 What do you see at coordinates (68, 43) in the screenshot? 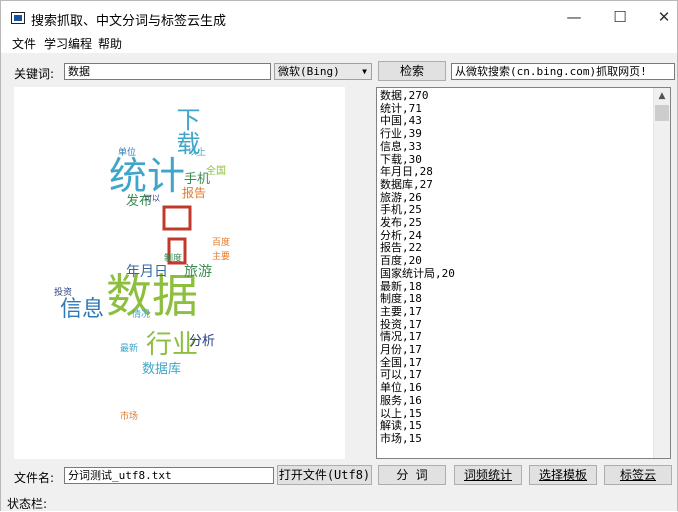
I see `menu-learn-programming: 学习编程` at bounding box center [68, 43].